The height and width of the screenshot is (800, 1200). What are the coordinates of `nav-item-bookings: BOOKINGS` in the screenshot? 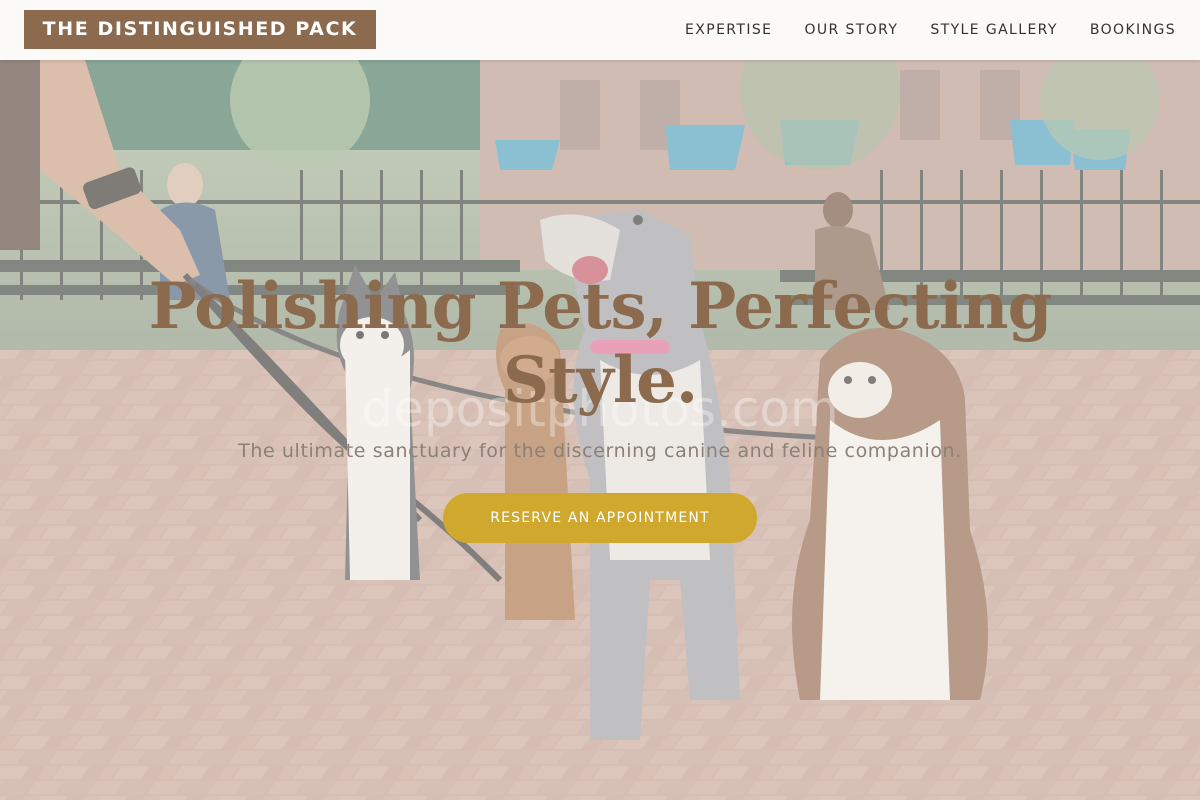 It's located at (1133, 30).